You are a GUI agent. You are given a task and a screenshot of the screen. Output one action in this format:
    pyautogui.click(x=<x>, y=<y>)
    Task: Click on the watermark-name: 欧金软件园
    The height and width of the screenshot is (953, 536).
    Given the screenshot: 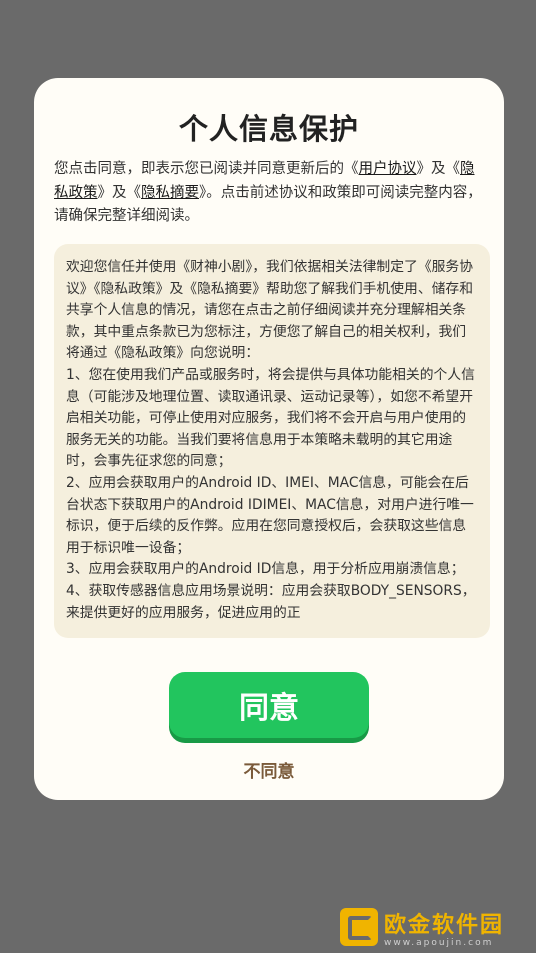 What is the action you would take?
    pyautogui.click(x=444, y=925)
    